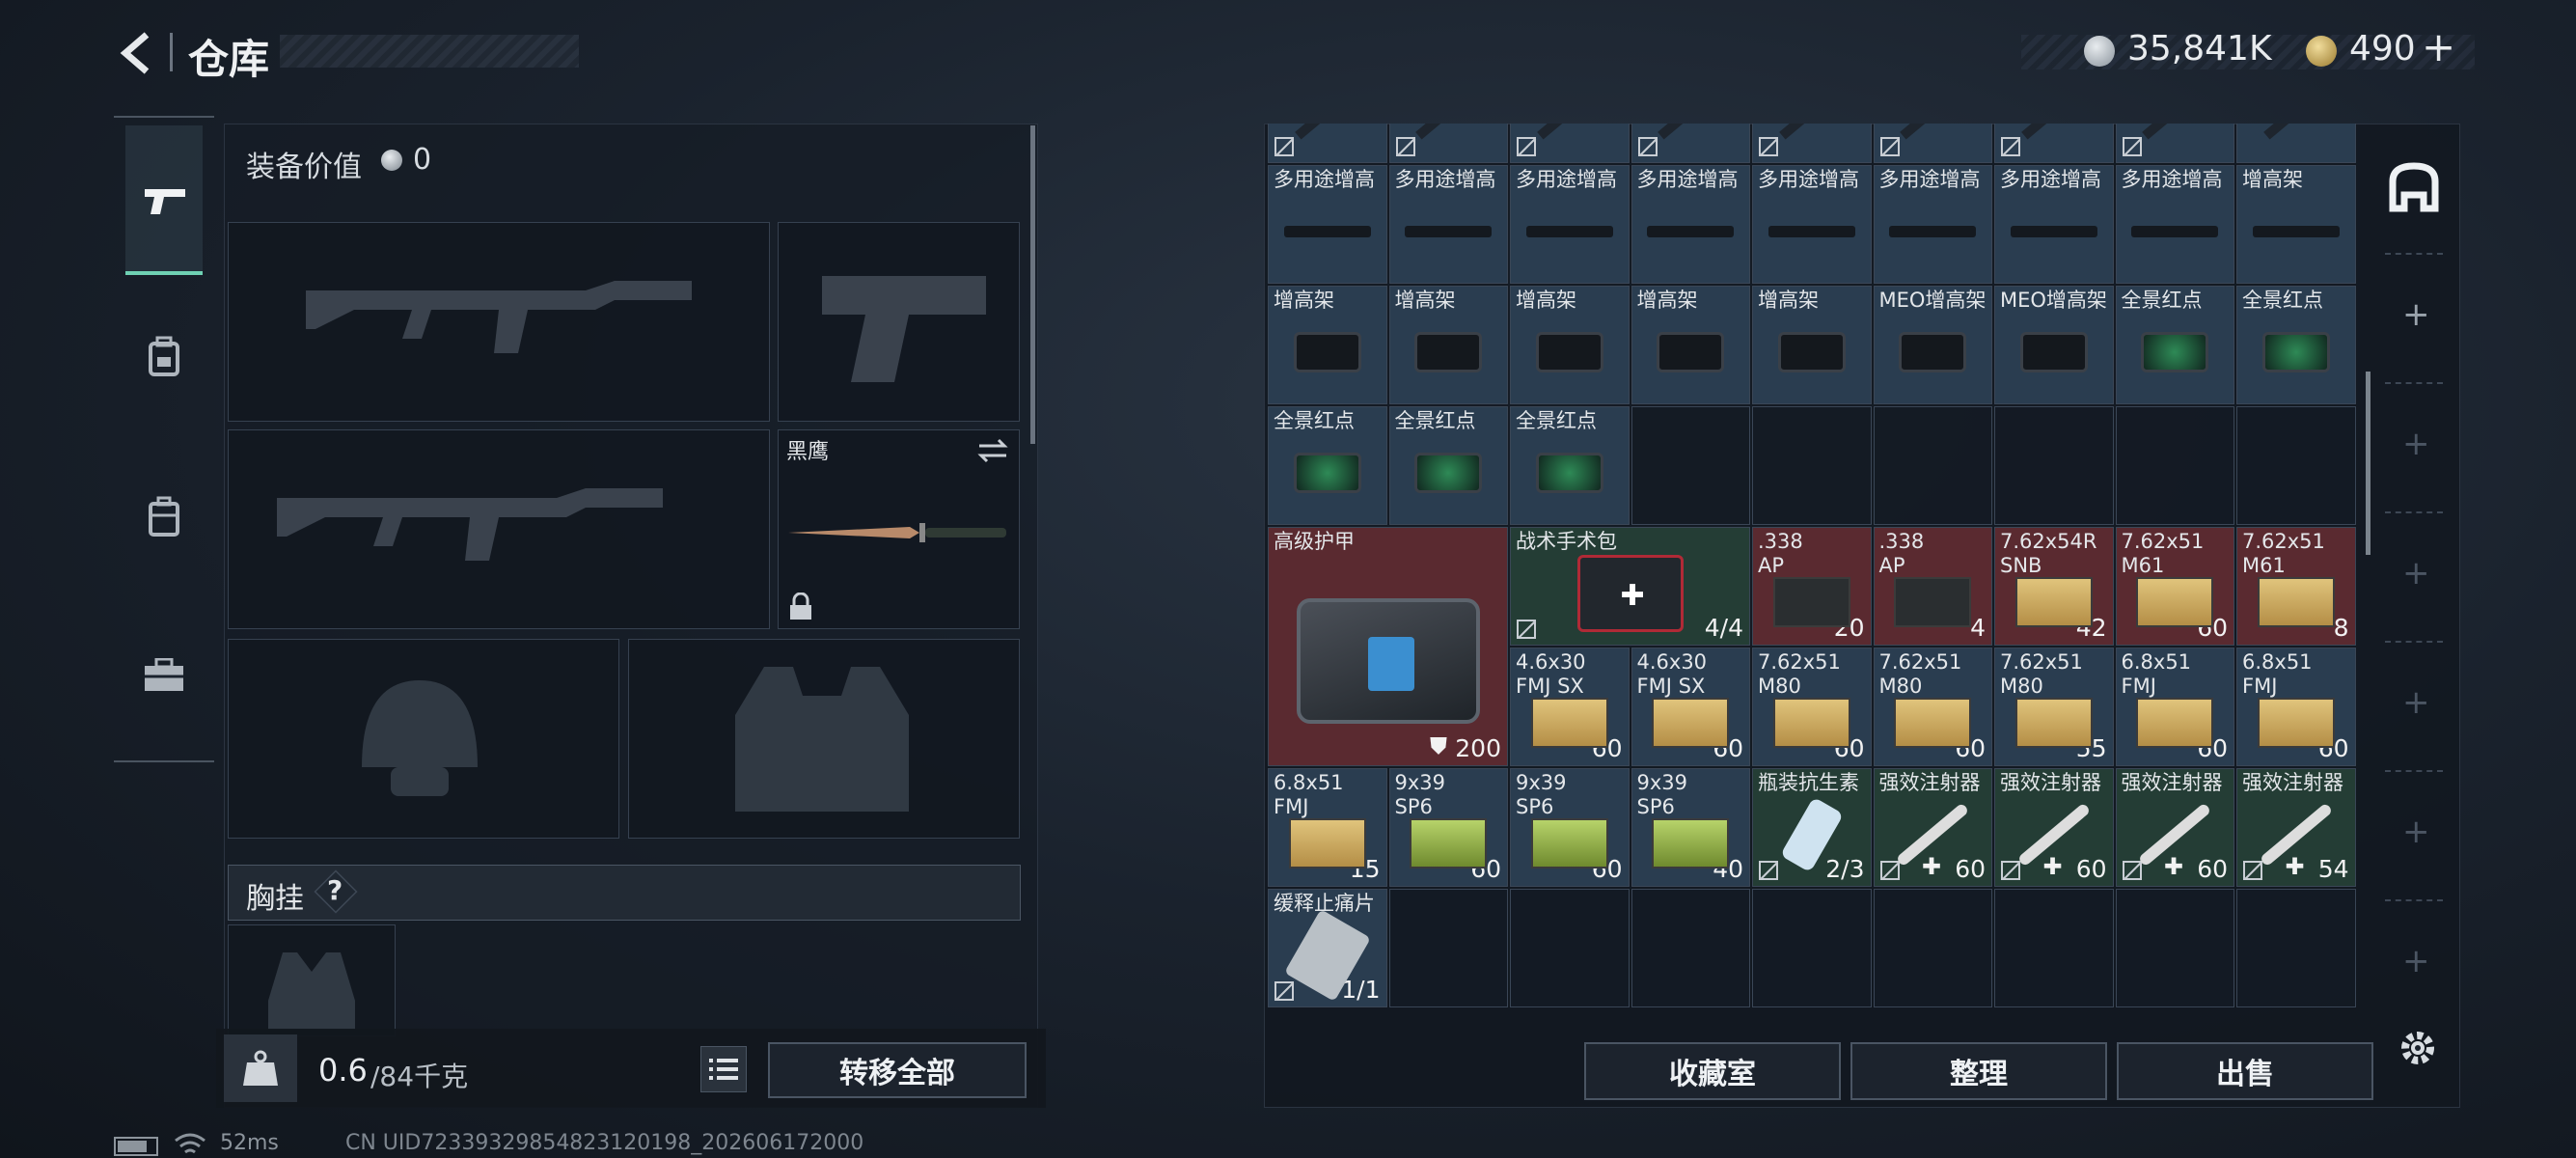 The height and width of the screenshot is (1158, 2576). What do you see at coordinates (1812, 586) in the screenshot?
I see `stash-item: .338 AP 20` at bounding box center [1812, 586].